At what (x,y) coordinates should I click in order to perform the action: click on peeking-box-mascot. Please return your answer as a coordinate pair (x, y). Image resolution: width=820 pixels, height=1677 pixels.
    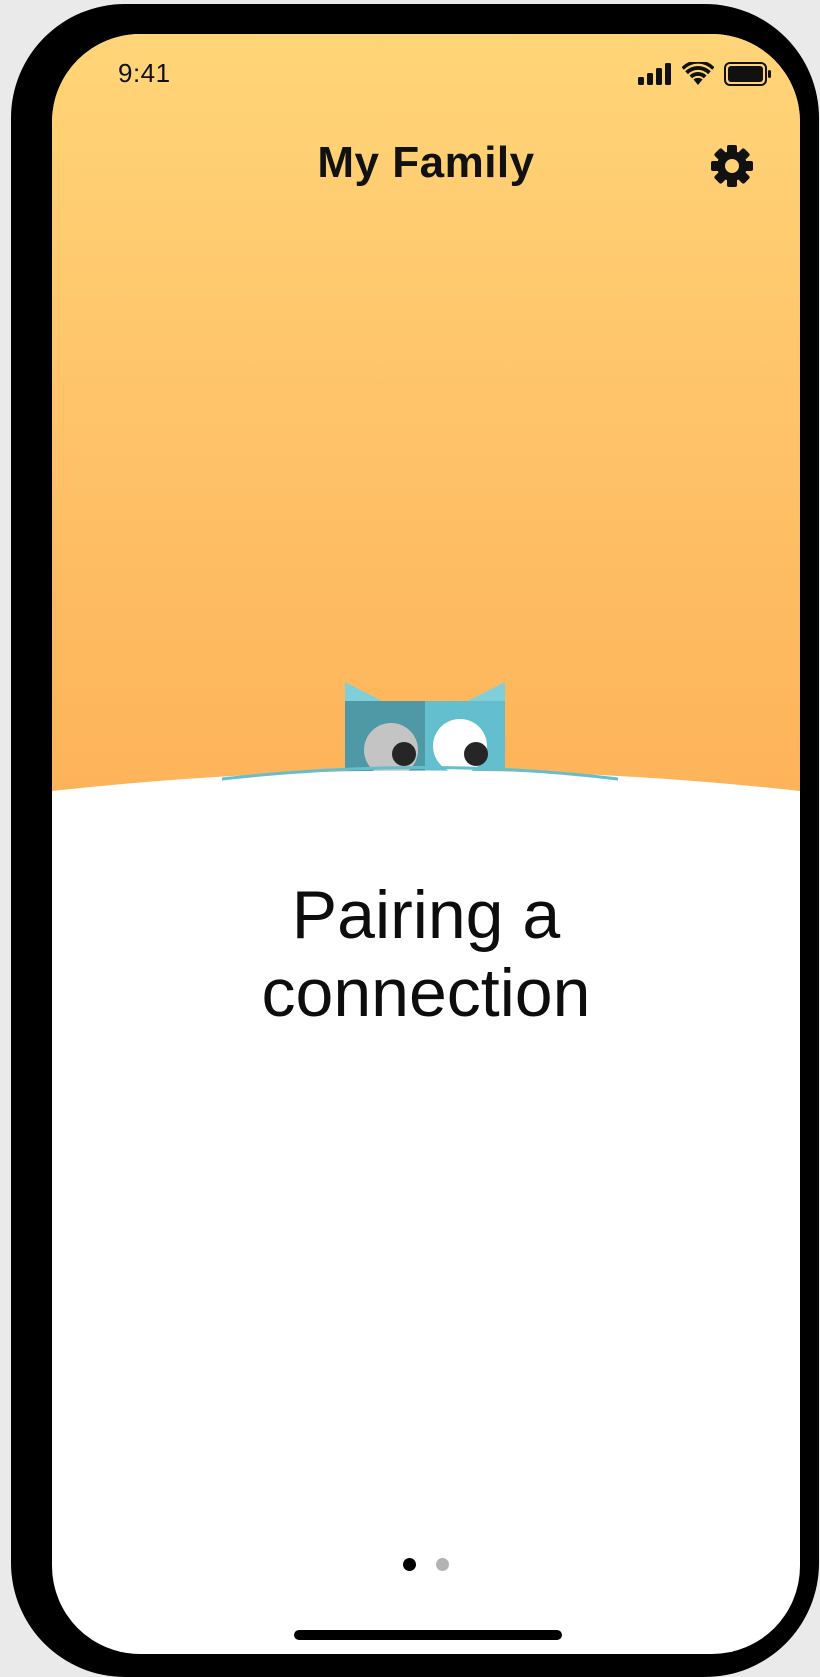
    Looking at the image, I should click on (426, 768).